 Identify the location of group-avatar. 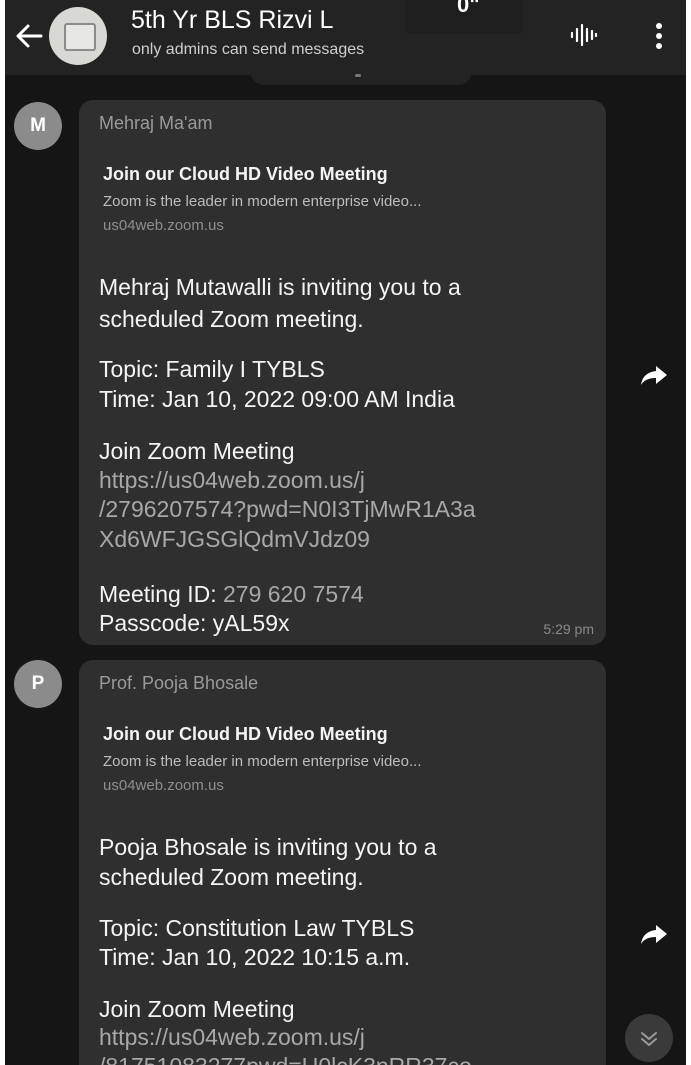
(78, 36).